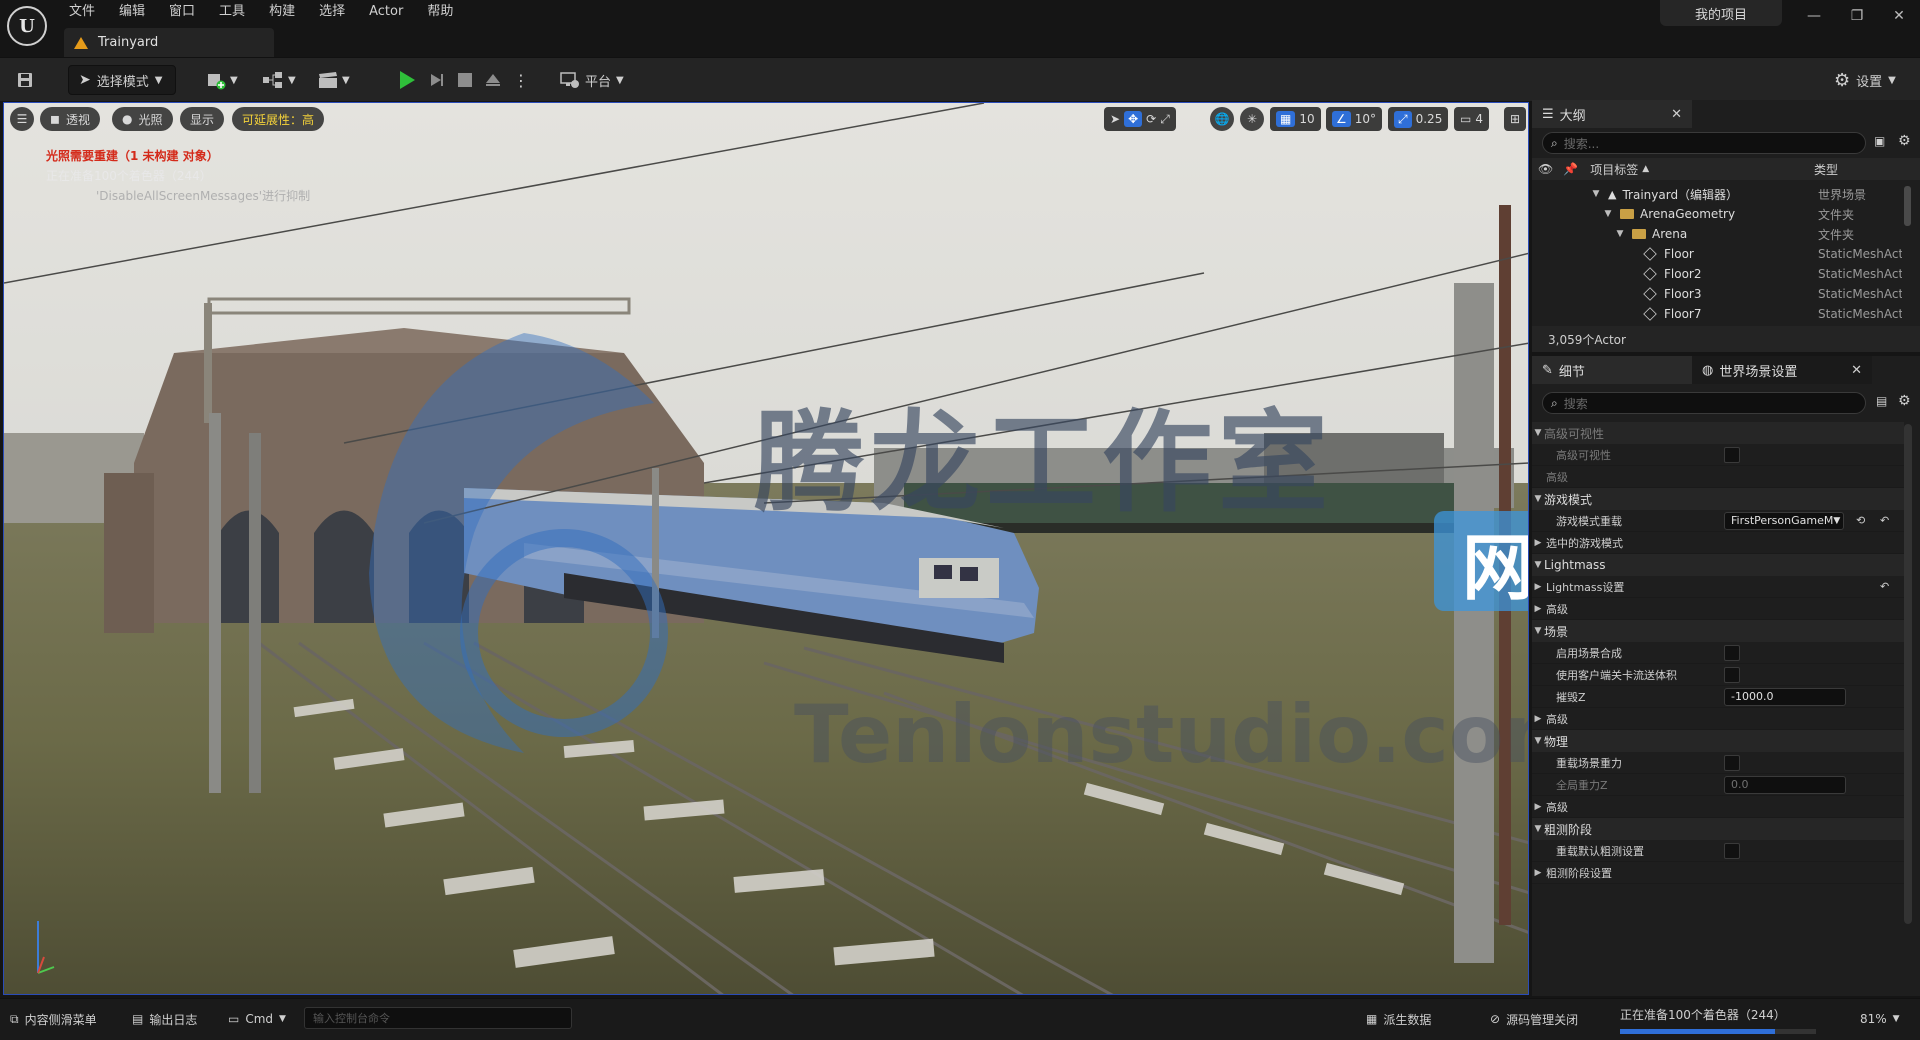 The width and height of the screenshot is (1920, 1040). Describe the element at coordinates (1545, 169) in the screenshot. I see `visibility-eye-icon: 👁` at that location.